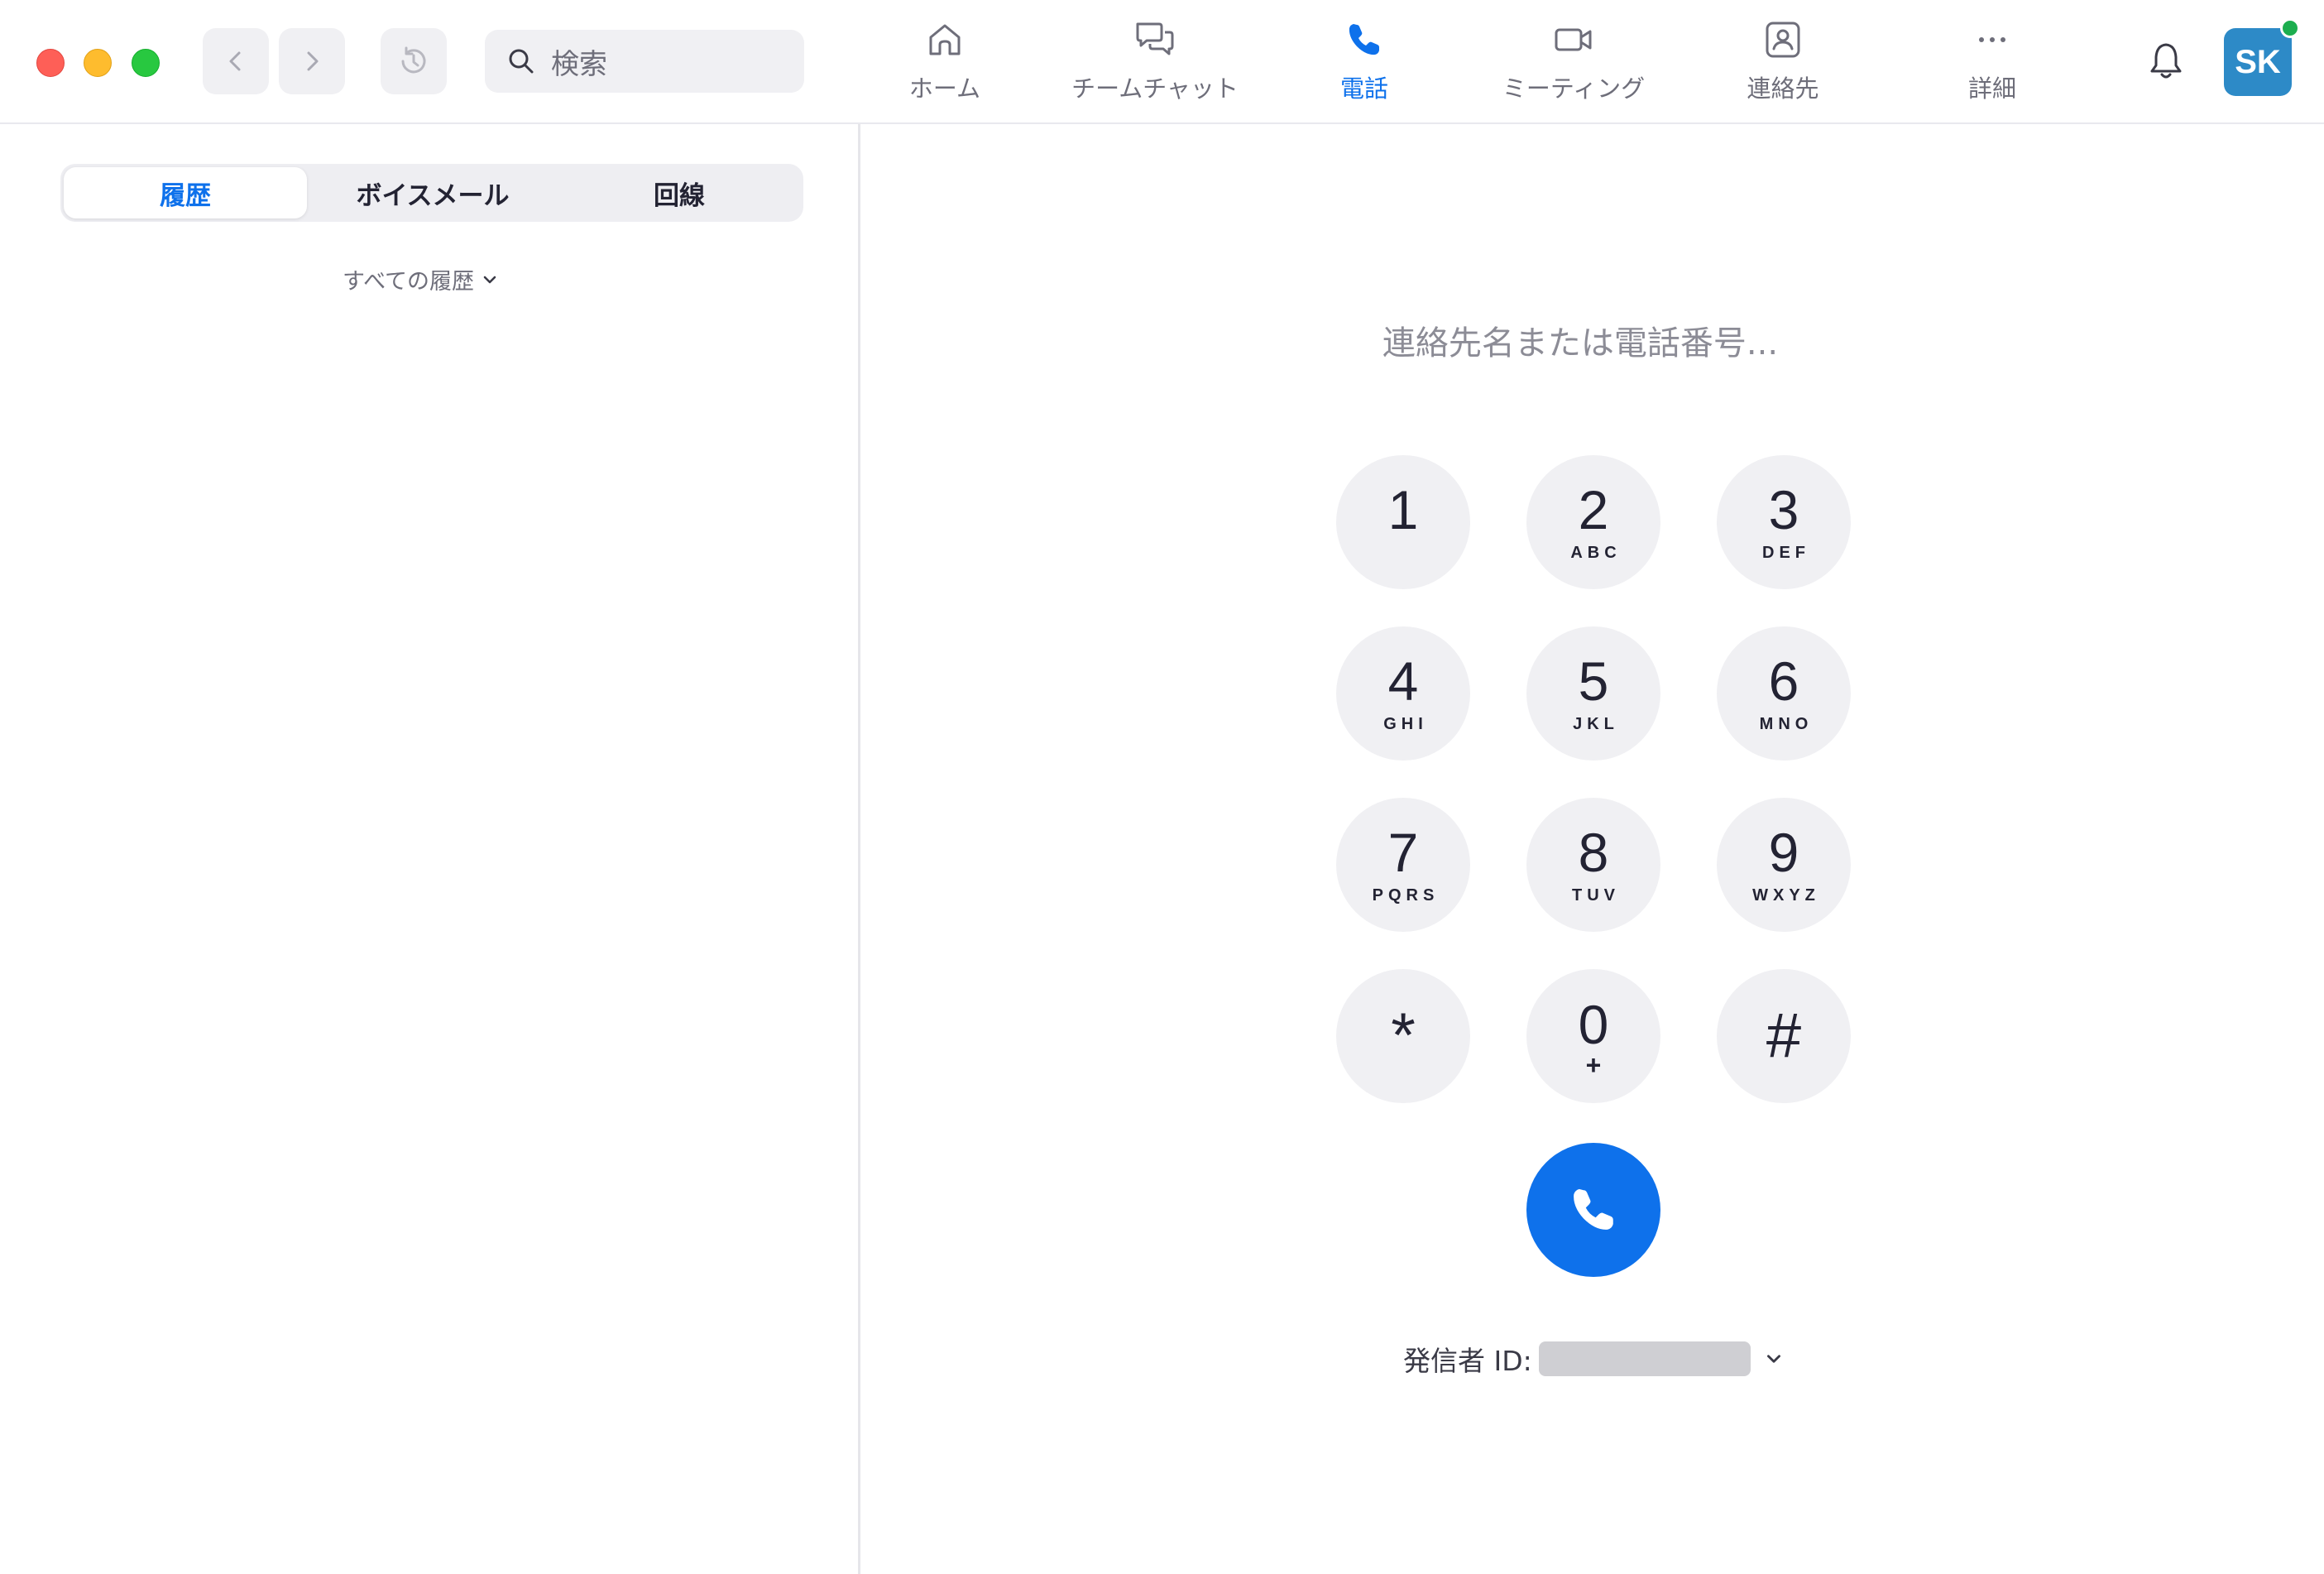 This screenshot has height=1574, width=2324. What do you see at coordinates (1403, 553) in the screenshot?
I see `key-letters` at bounding box center [1403, 553].